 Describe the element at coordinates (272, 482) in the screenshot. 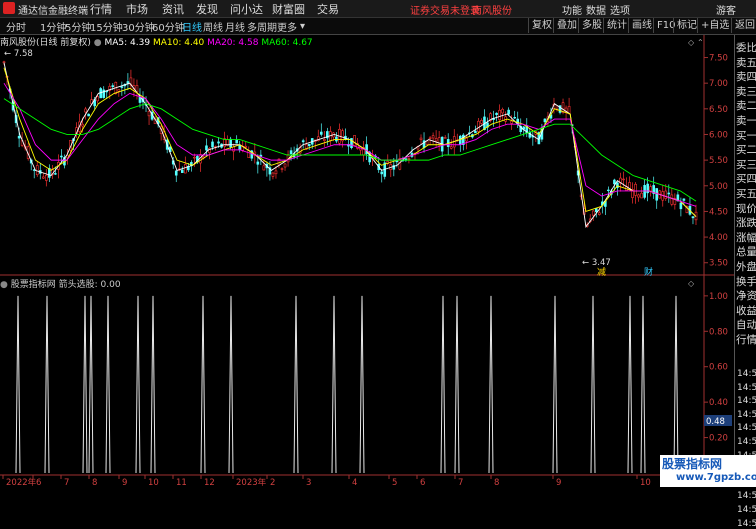

I see `x-tick-label: 2` at that location.